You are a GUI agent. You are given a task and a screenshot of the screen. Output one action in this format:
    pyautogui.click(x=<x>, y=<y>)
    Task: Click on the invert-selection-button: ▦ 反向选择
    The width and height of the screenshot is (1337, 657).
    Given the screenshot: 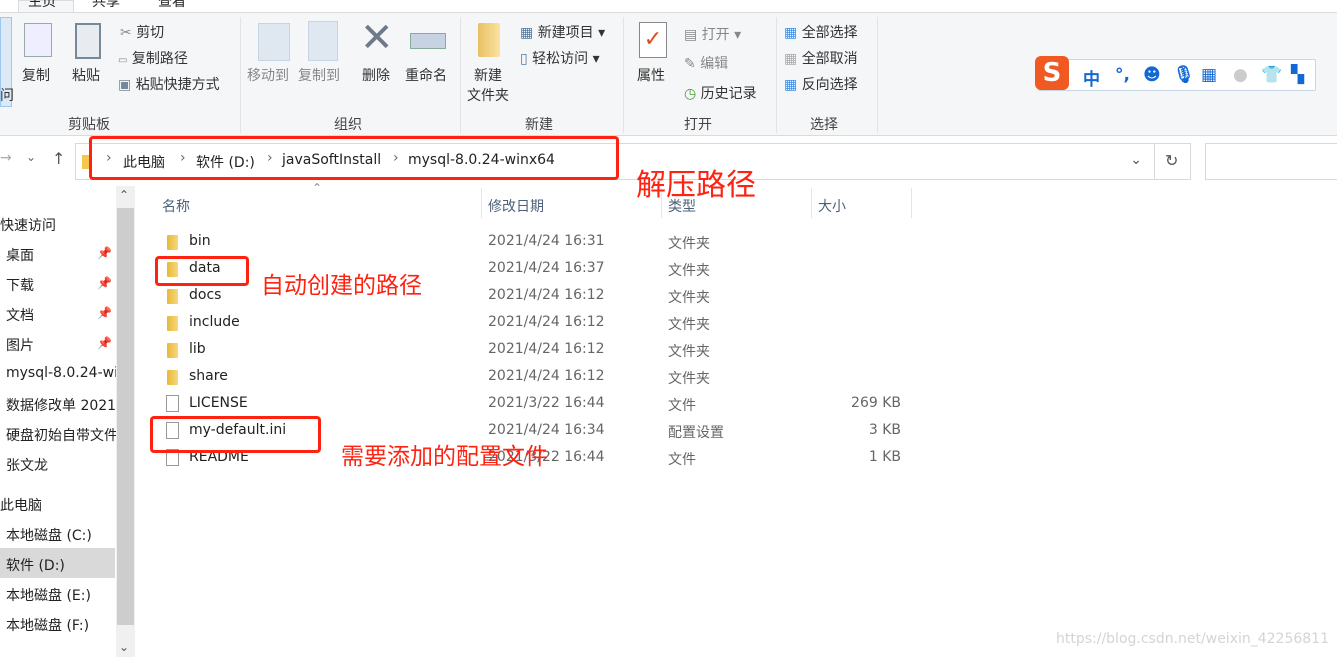 What is the action you would take?
    pyautogui.click(x=821, y=84)
    